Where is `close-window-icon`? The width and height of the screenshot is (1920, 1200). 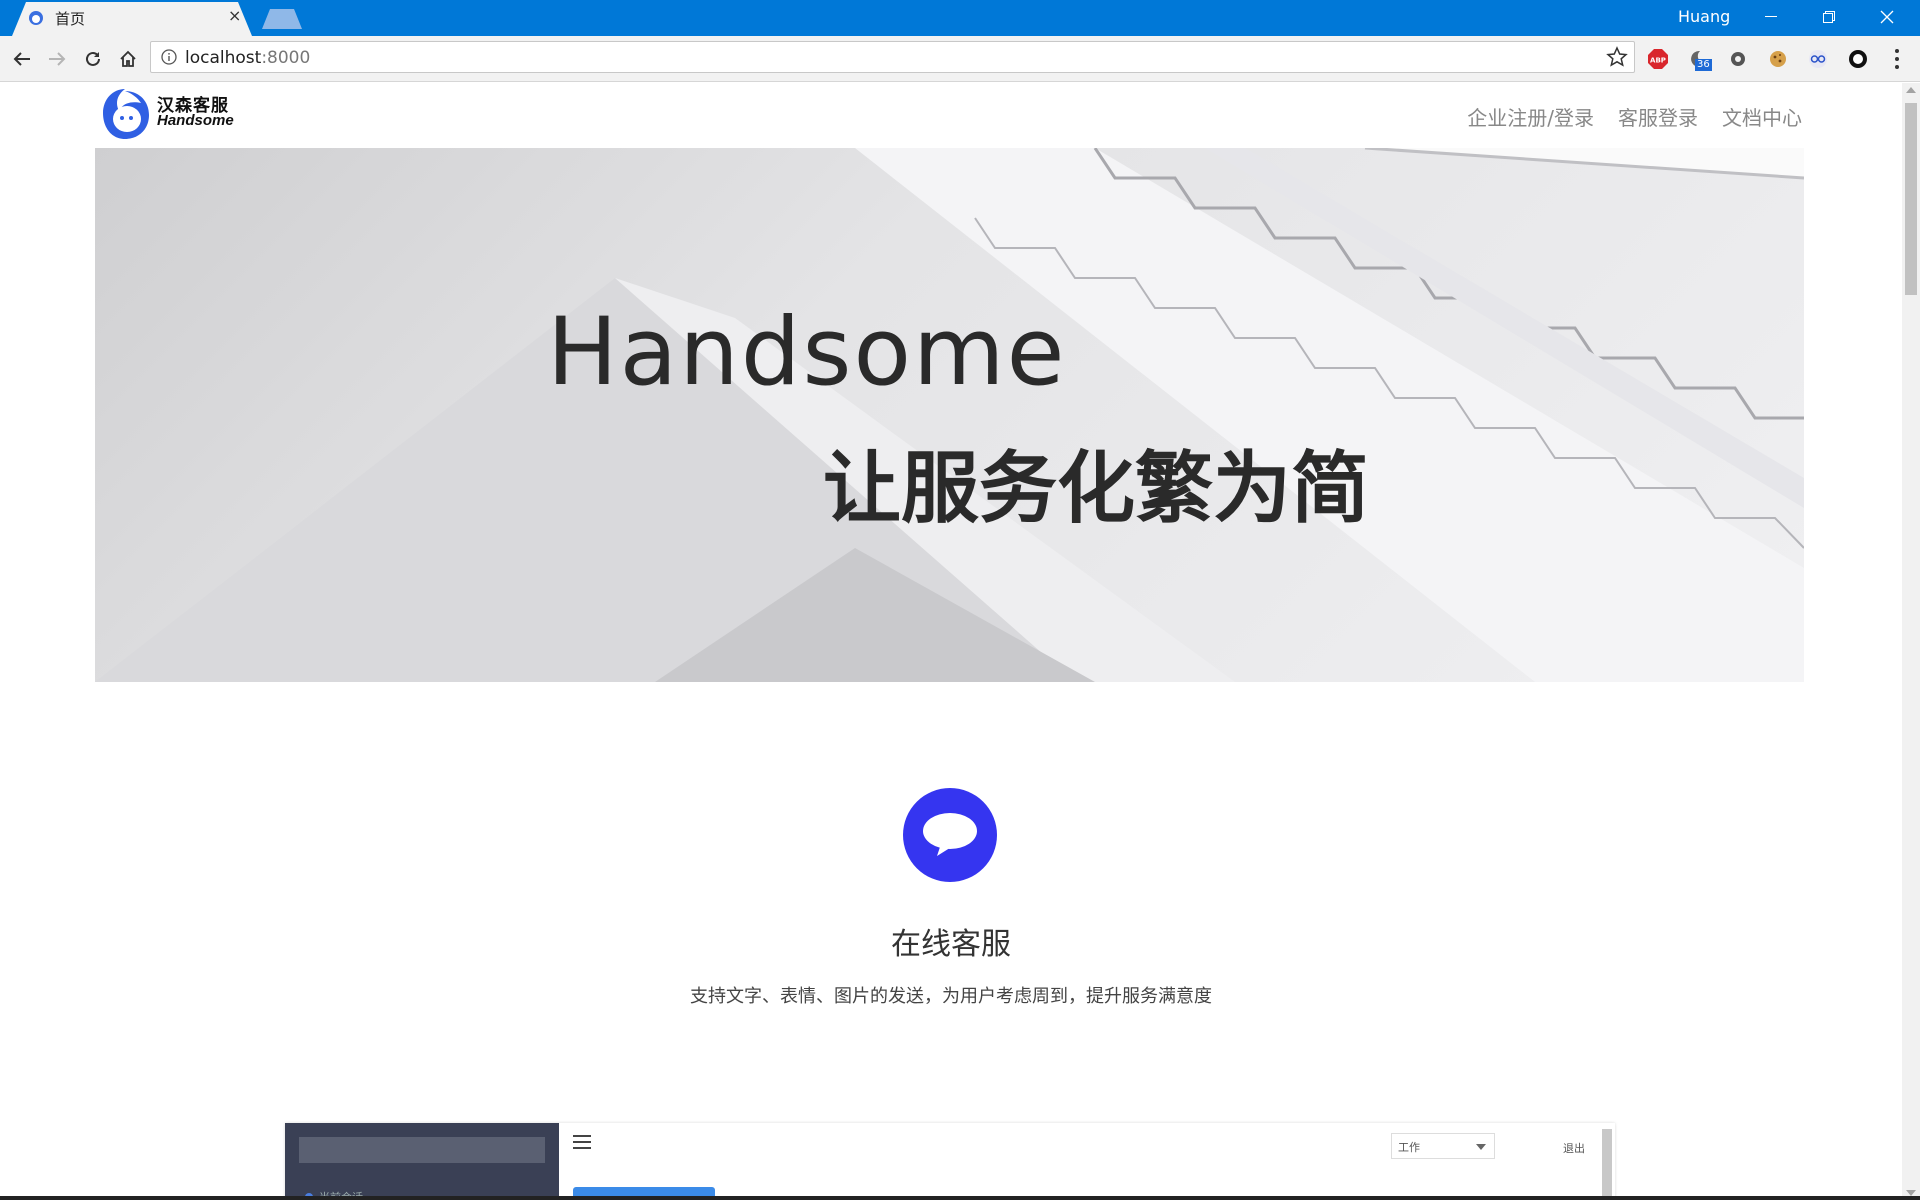 close-window-icon is located at coordinates (1887, 17).